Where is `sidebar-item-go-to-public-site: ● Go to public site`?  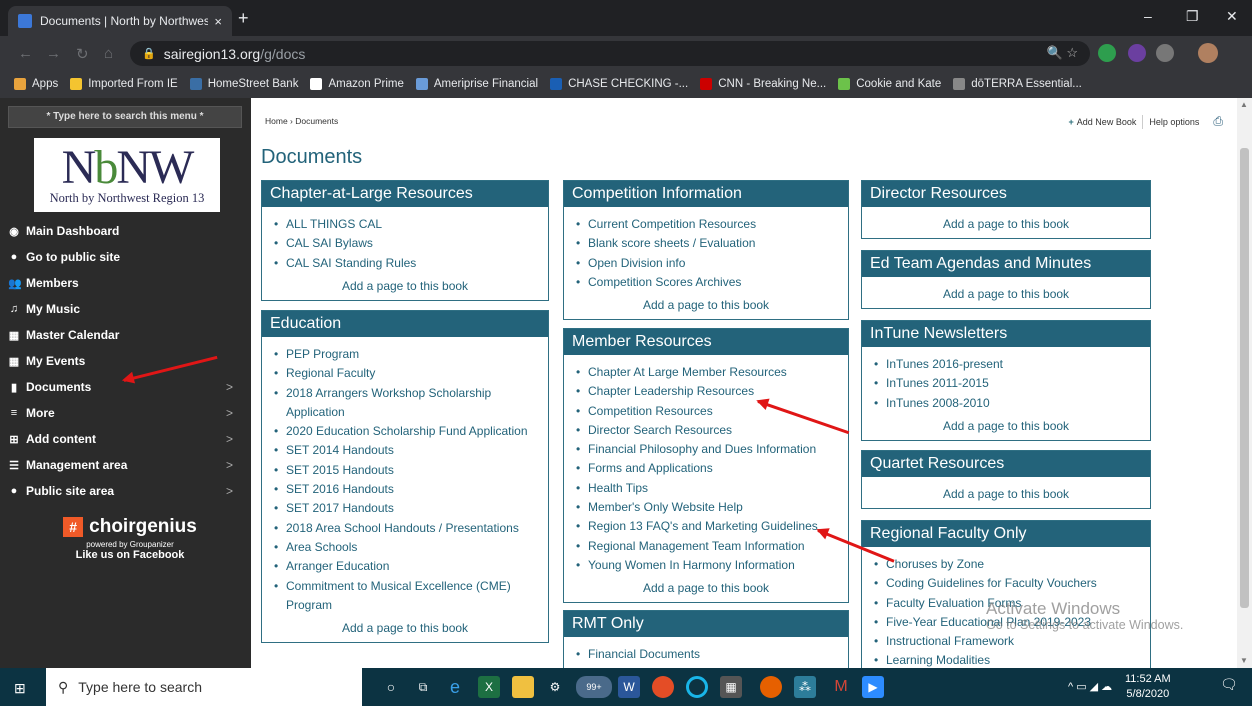 sidebar-item-go-to-public-site: ● Go to public site is located at coordinates (125, 257).